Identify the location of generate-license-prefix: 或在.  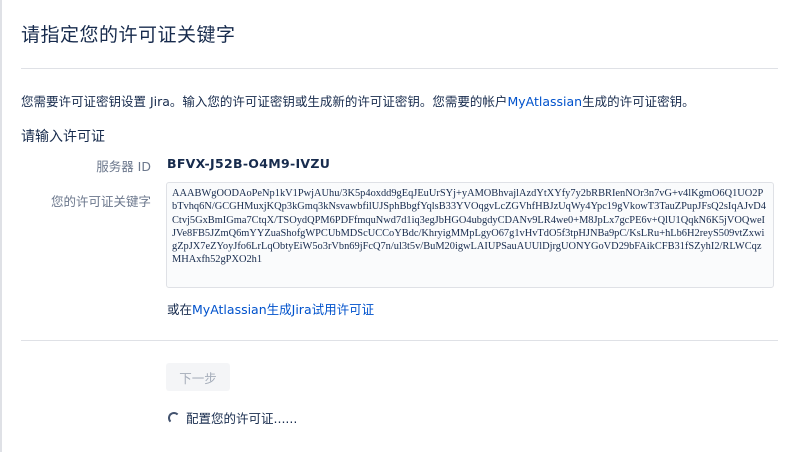
(180, 309).